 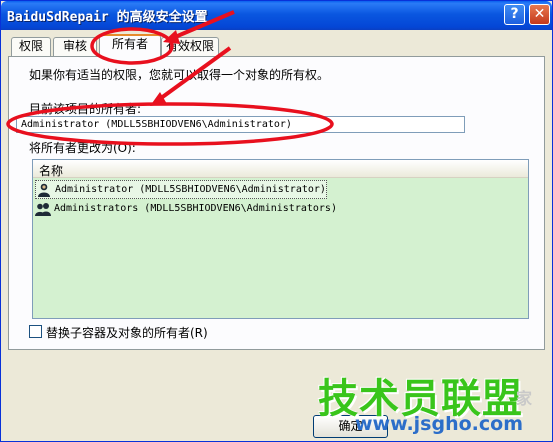 I want to click on watermark-url: www.jsgho.com, so click(x=439, y=424).